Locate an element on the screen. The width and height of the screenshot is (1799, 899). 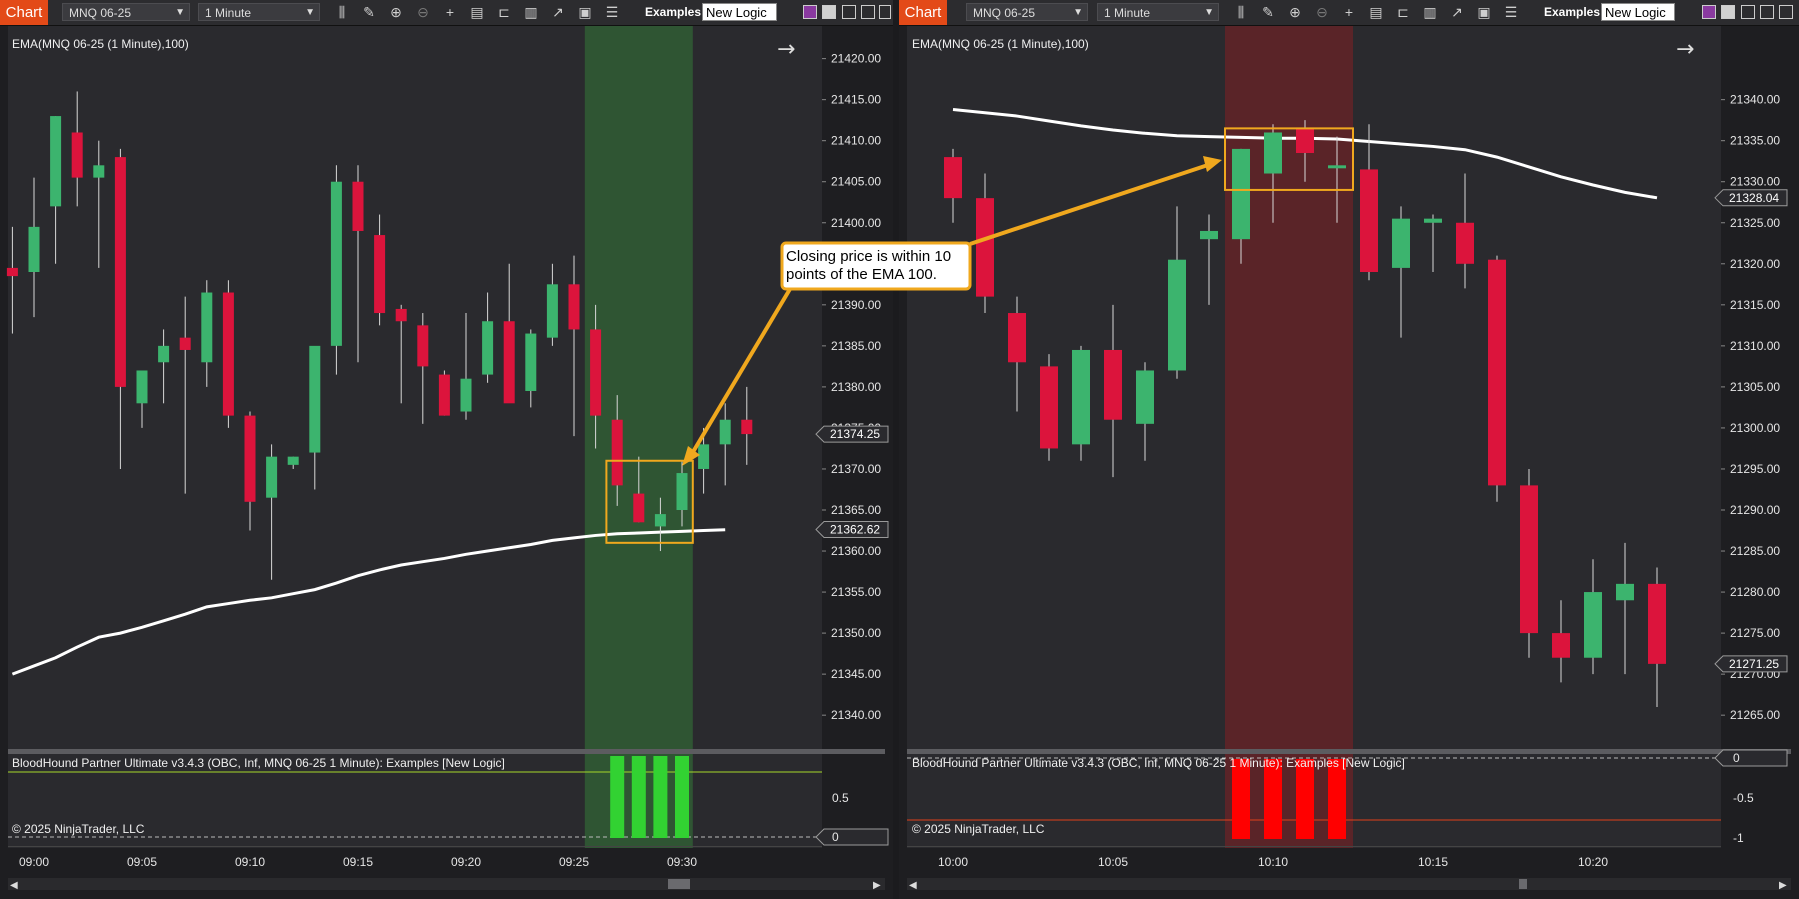
indicator-tick-label: -0.5 is located at coordinates (1743, 798).